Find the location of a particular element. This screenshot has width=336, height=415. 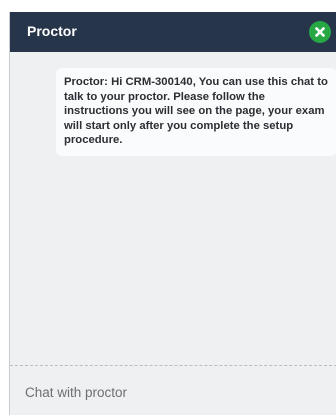

chat-input is located at coordinates (173, 392).